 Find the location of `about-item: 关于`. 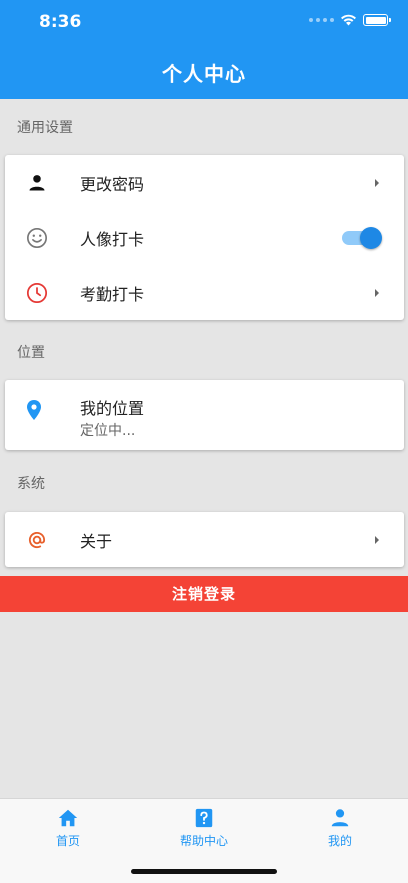

about-item: 关于 is located at coordinates (204, 539).